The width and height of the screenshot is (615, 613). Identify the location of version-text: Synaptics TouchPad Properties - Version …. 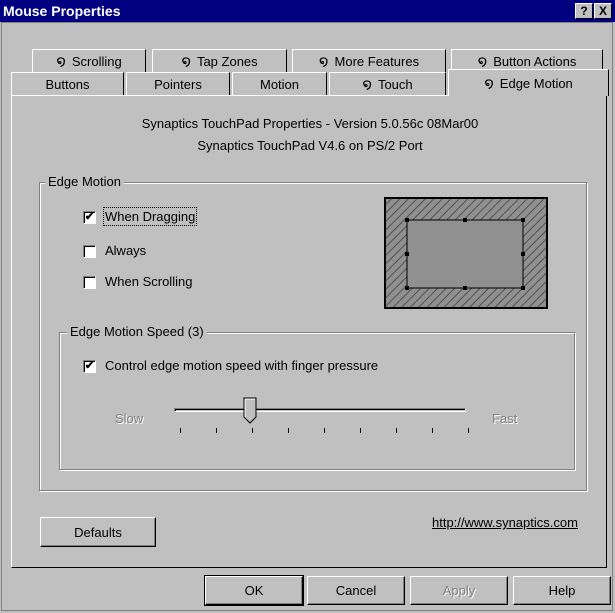
(310, 123).